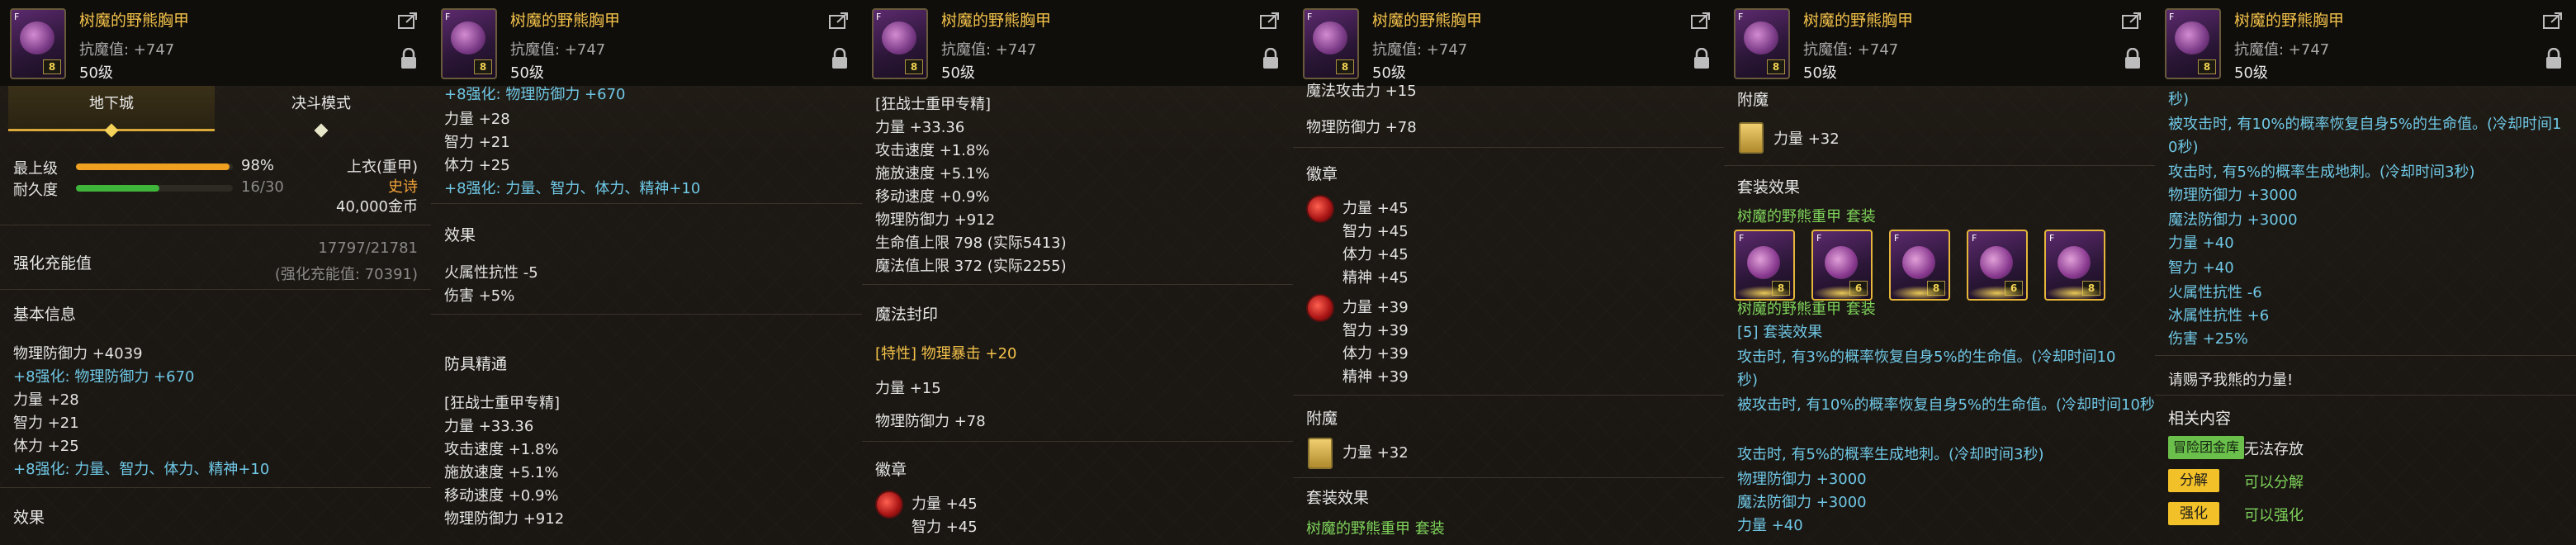  What do you see at coordinates (1375, 330) in the screenshot?
I see `emblem-line: 智力 +39` at bounding box center [1375, 330].